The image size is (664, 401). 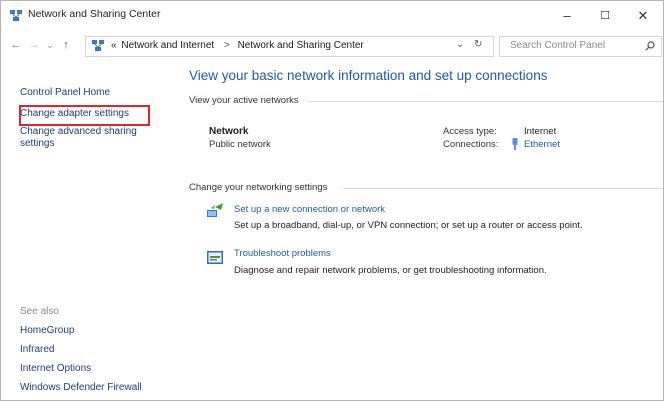 What do you see at coordinates (542, 144) in the screenshot?
I see `ethernet-link: Ethernet` at bounding box center [542, 144].